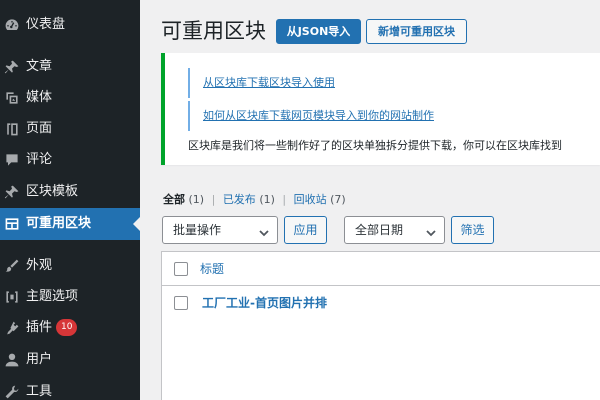  I want to click on filter-trash-link: 回收站, so click(310, 199).